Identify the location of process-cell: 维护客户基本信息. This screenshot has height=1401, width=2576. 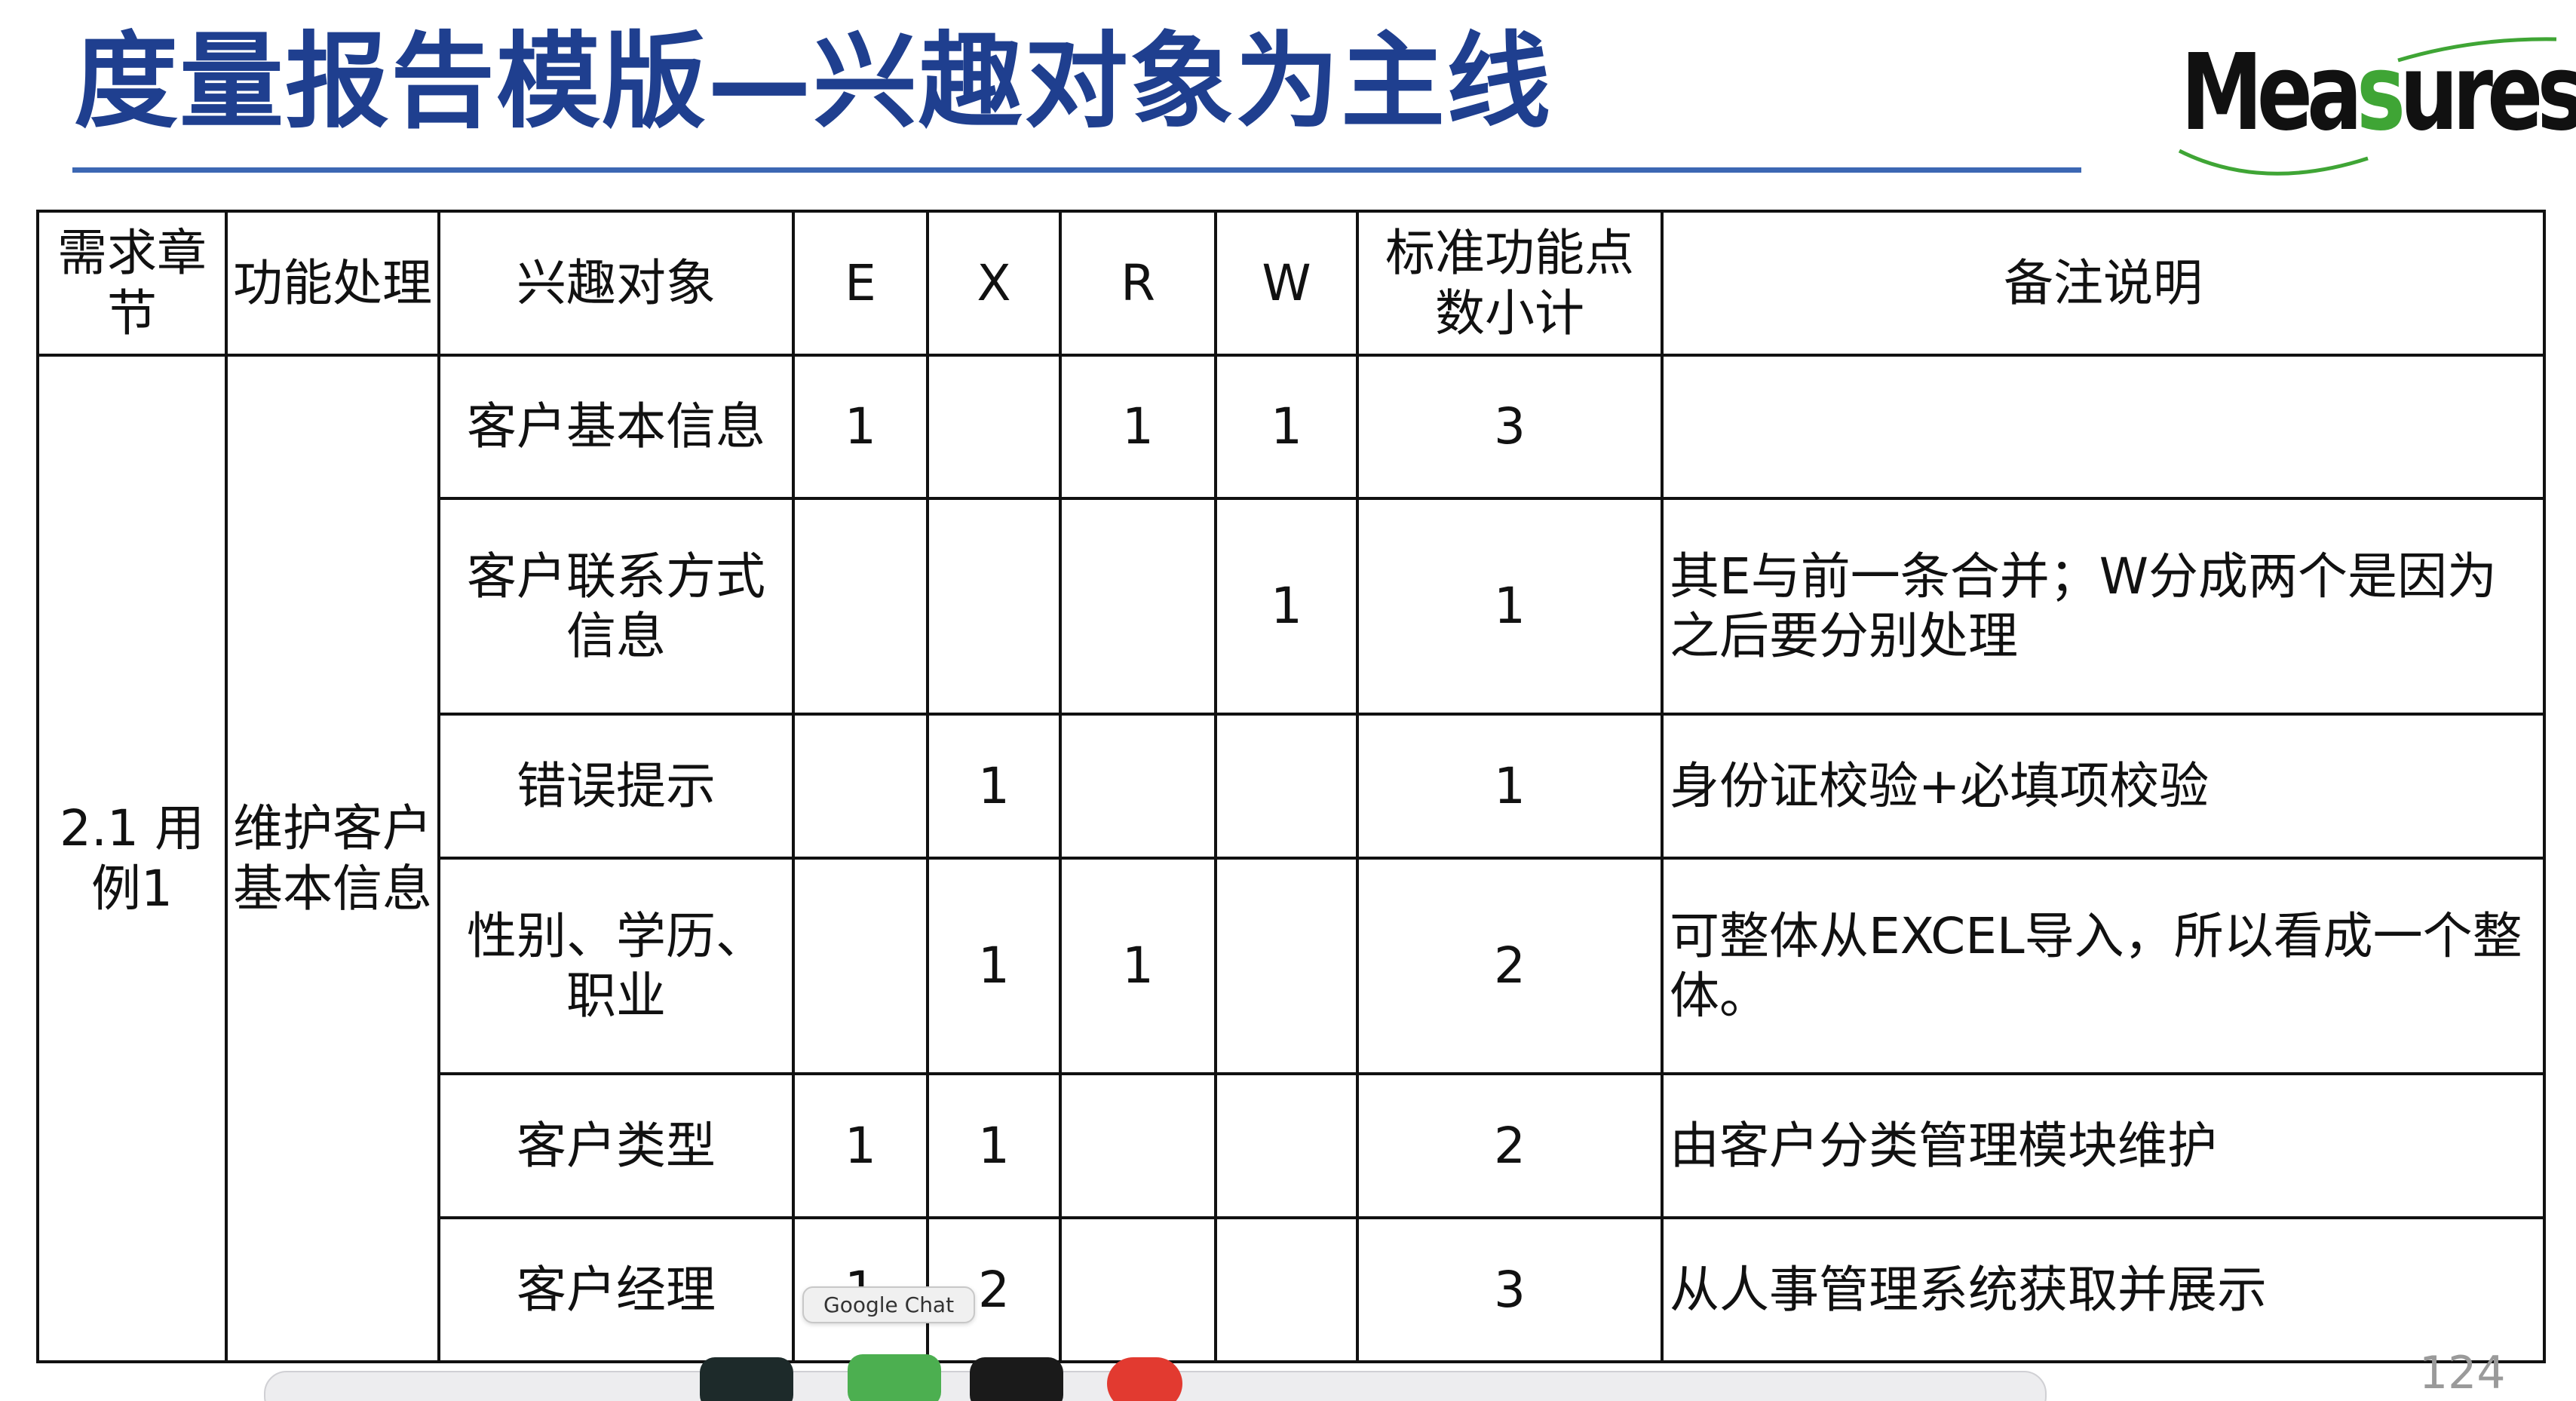
(332, 858).